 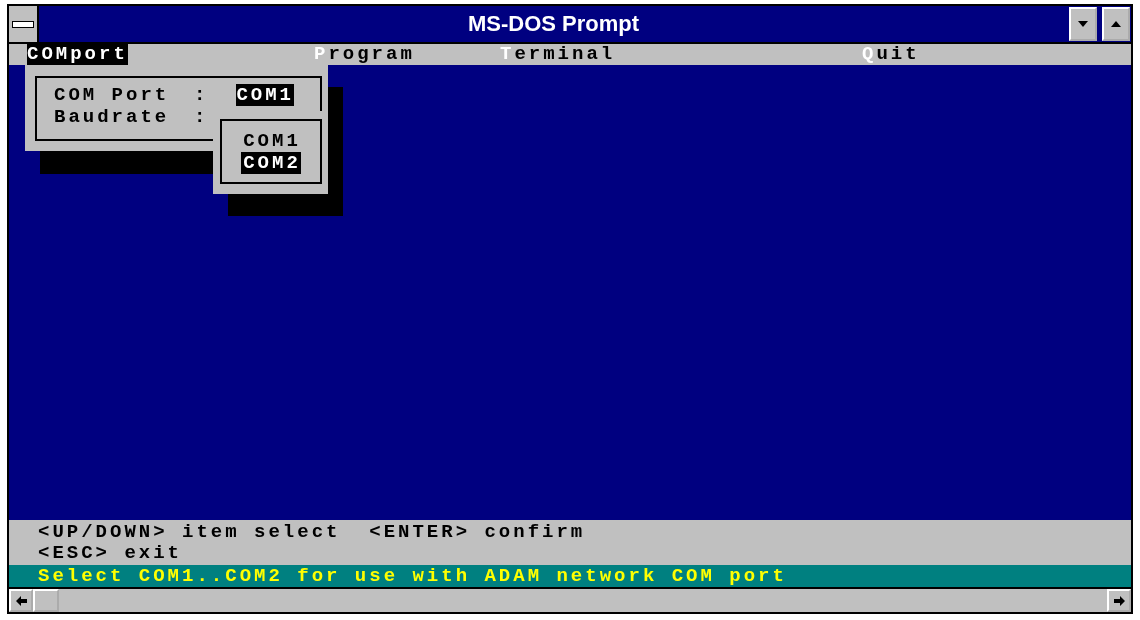 What do you see at coordinates (412, 576) in the screenshot?
I see `status-text: Select COM1..COM2 for use with ADAM network COM port` at bounding box center [412, 576].